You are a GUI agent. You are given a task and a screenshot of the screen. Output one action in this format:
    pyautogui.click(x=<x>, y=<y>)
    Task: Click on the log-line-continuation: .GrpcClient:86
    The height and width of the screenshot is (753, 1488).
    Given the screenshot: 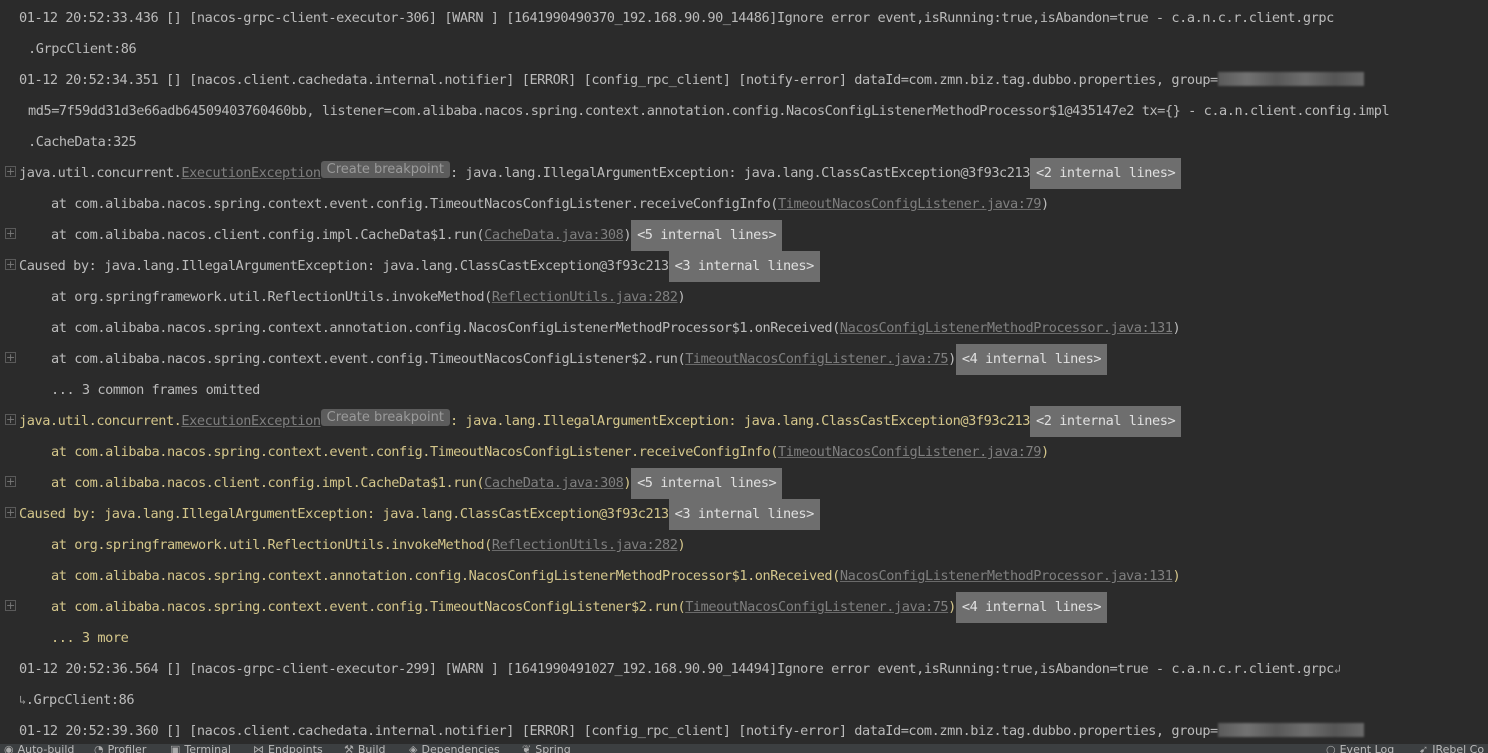 What is the action you would take?
    pyautogui.click(x=744, y=49)
    